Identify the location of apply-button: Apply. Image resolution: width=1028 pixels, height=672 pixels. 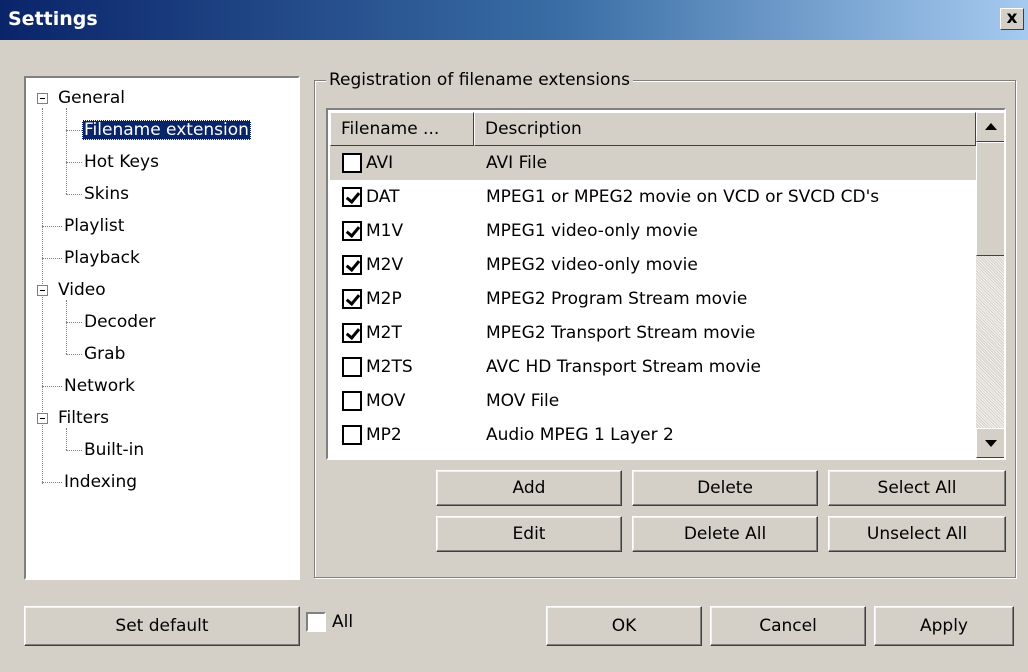
(944, 626).